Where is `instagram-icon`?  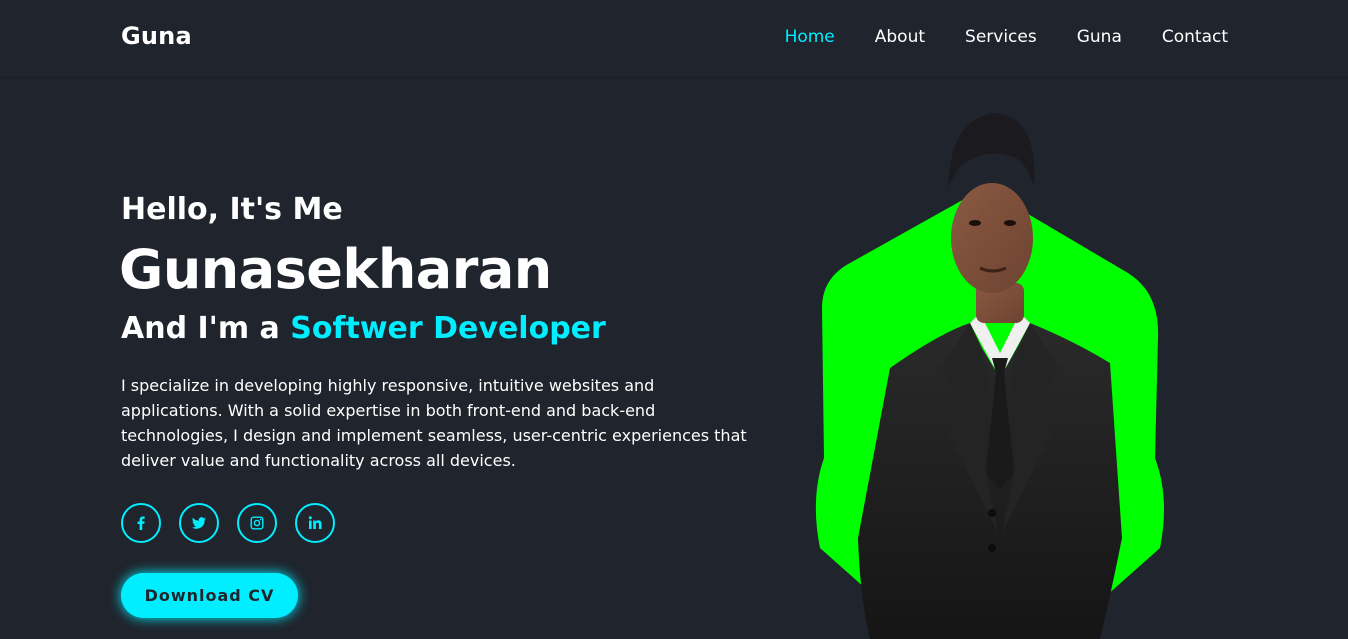
instagram-icon is located at coordinates (257, 523).